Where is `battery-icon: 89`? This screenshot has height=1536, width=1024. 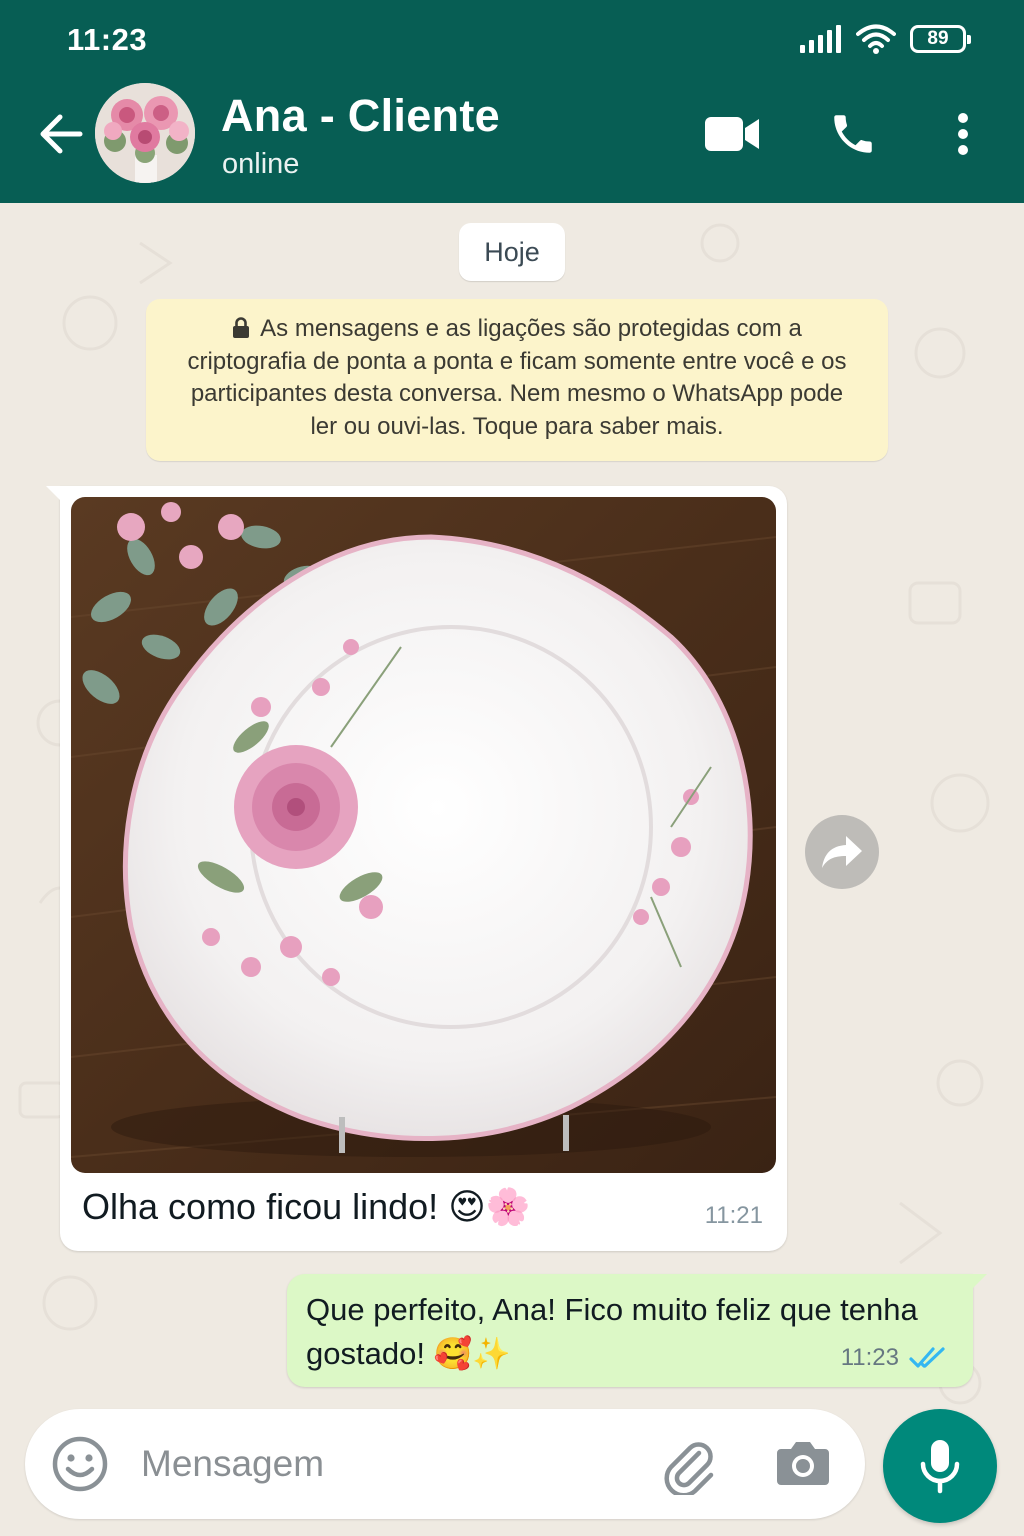 battery-icon: 89 is located at coordinates (940, 39).